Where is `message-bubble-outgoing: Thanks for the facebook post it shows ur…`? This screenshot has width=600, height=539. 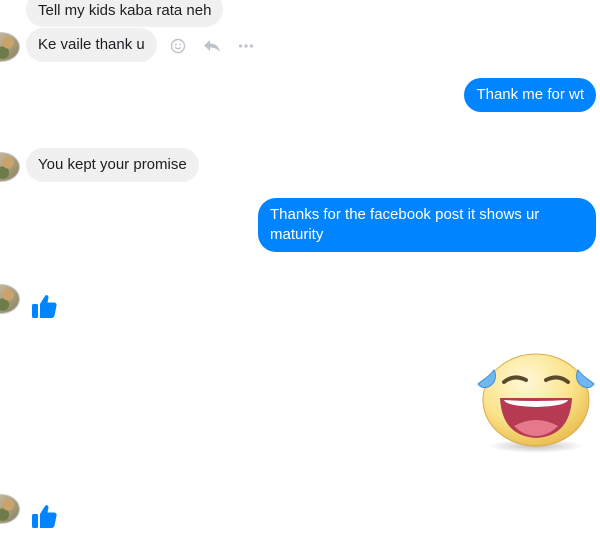
message-bubble-outgoing: Thanks for the facebook post it shows ur… is located at coordinates (427, 225).